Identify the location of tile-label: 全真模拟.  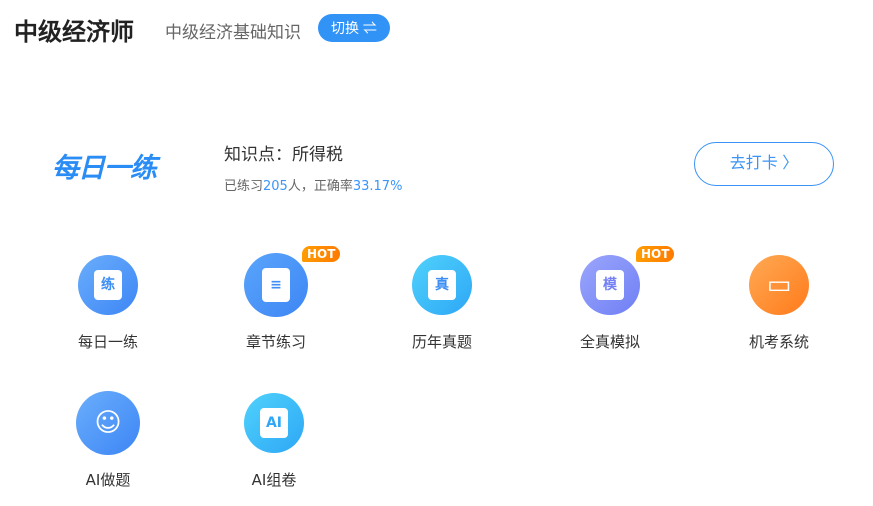
(609, 342).